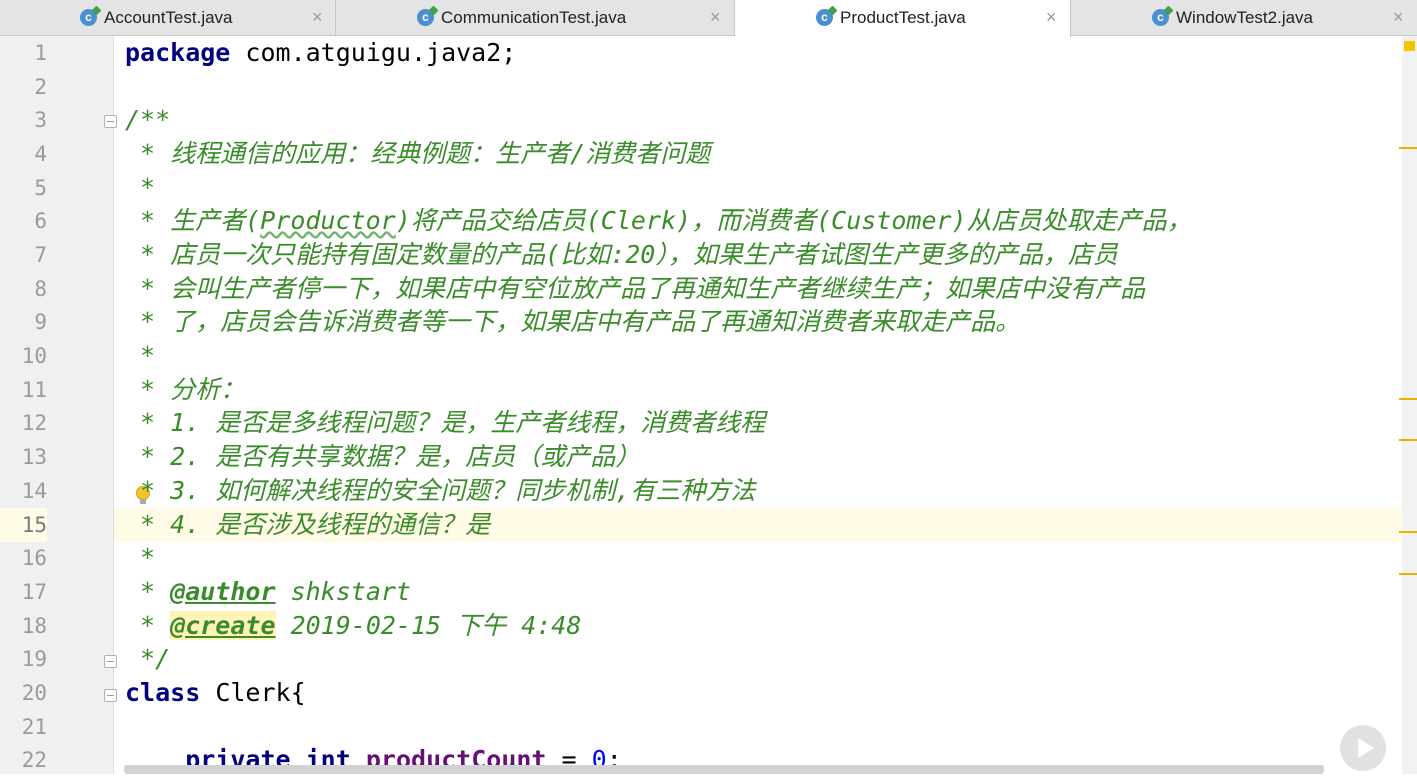 This screenshot has height=777, width=1417. I want to click on code-line-16: *, so click(140, 558).